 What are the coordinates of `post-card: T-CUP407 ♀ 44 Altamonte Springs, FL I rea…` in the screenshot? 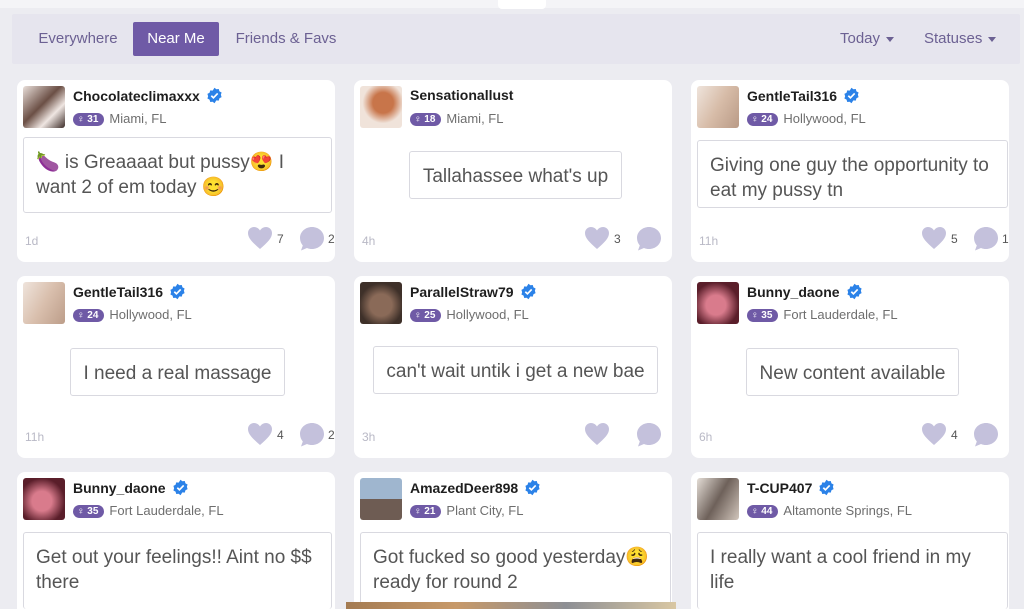 It's located at (850, 540).